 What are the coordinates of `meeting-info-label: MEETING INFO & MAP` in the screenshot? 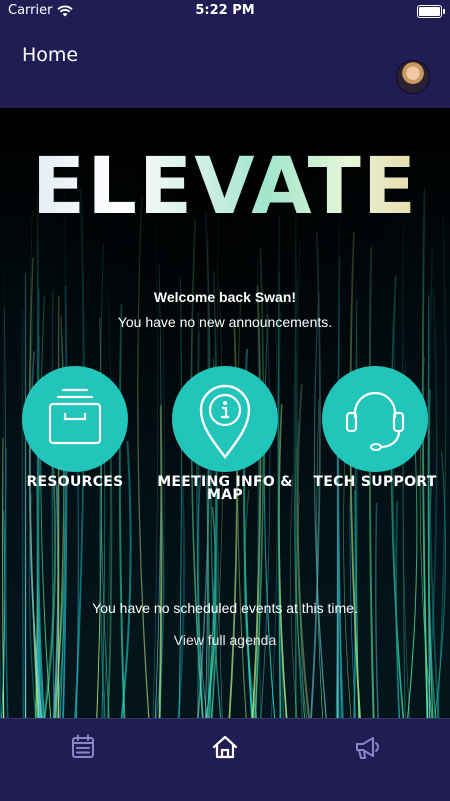 It's located at (225, 488).